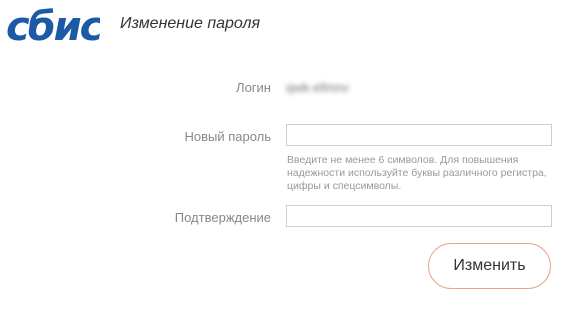 The width and height of the screenshot is (573, 318). Describe the element at coordinates (317, 87) in the screenshot. I see `login-value: qwk-efmnv` at that location.